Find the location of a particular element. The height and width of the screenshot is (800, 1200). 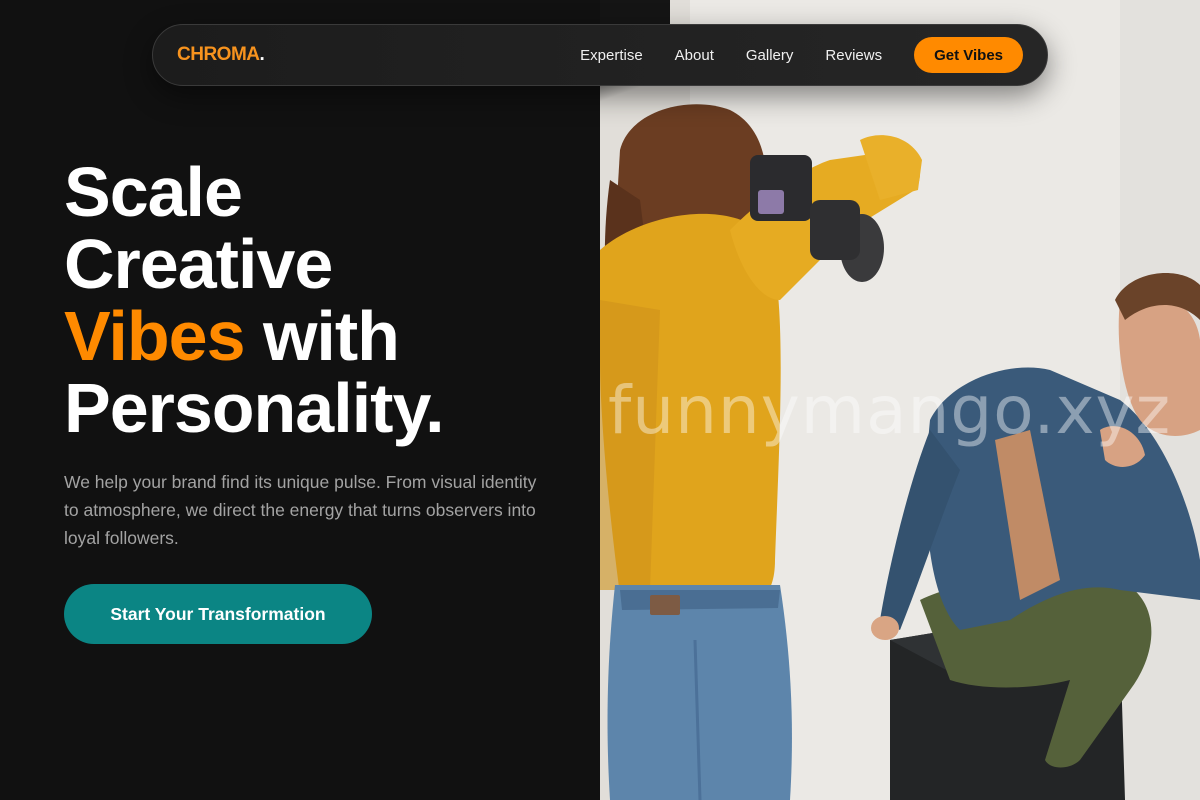

hero-headline: Scale Creative Vibes with Personality. is located at coordinates (254, 300).